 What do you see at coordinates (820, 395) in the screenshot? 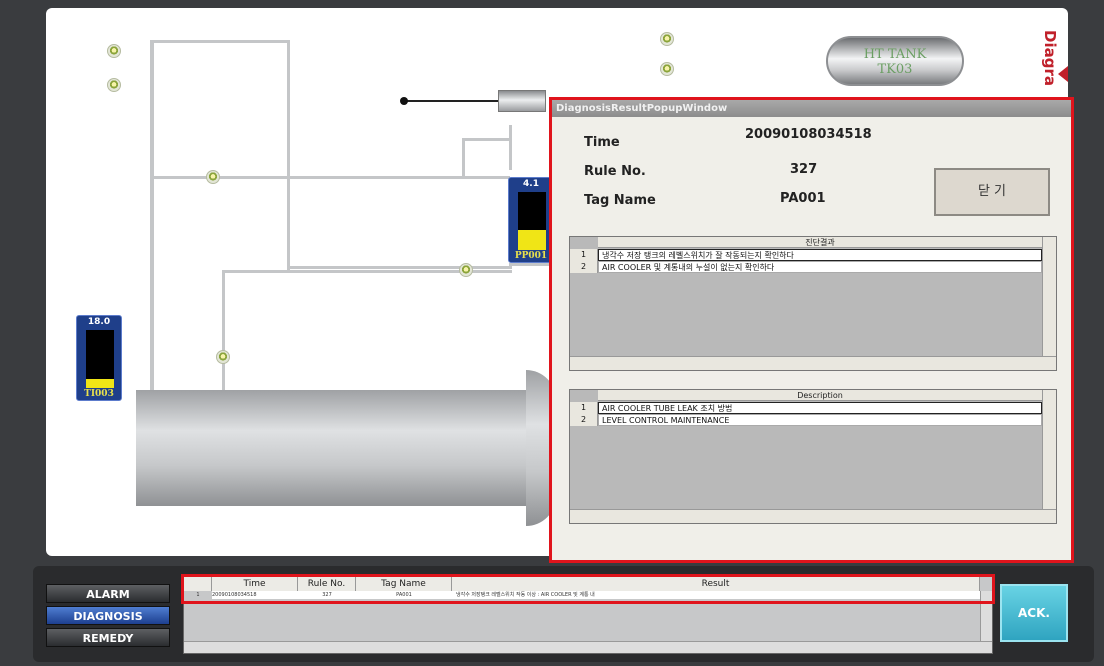
I see `grid-header: Description` at bounding box center [820, 395].